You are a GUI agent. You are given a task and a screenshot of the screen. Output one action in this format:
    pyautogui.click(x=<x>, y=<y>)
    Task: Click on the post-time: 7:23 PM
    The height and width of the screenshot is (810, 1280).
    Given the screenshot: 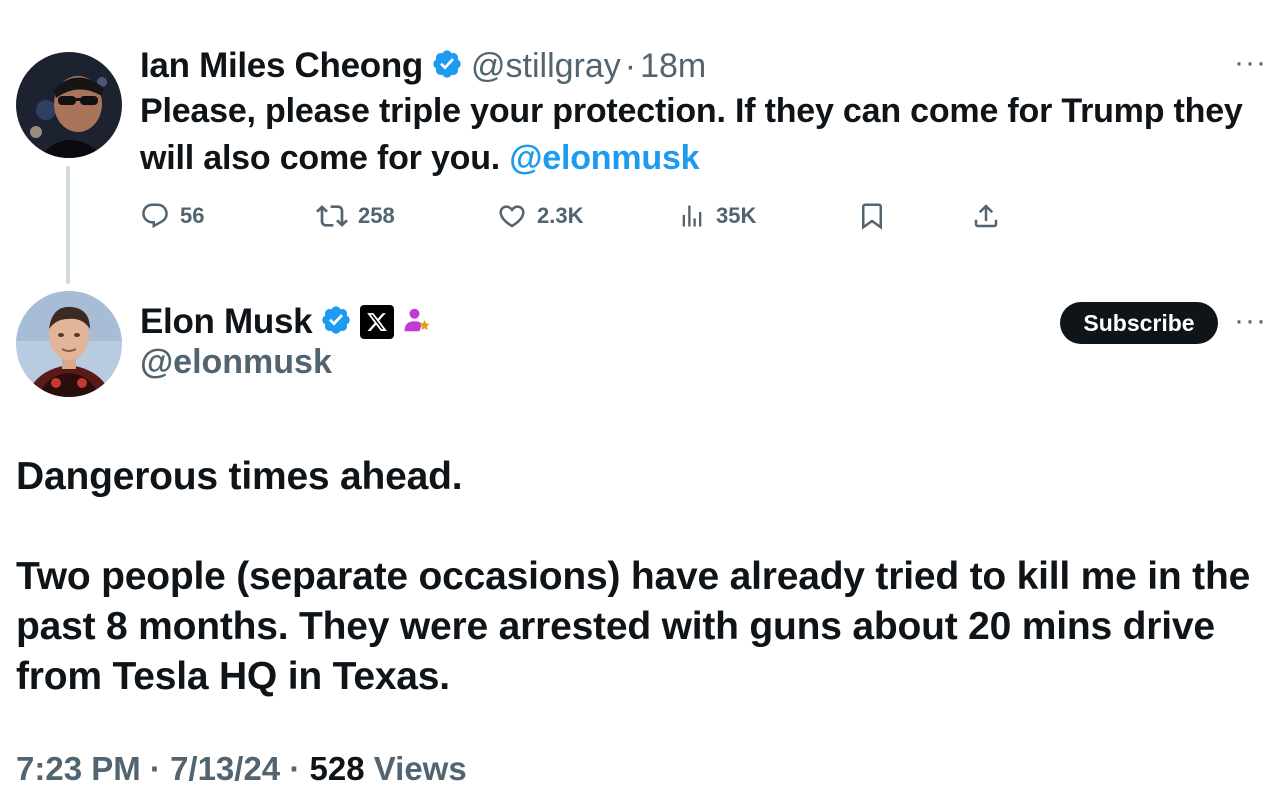 What is the action you would take?
    pyautogui.click(x=78, y=768)
    